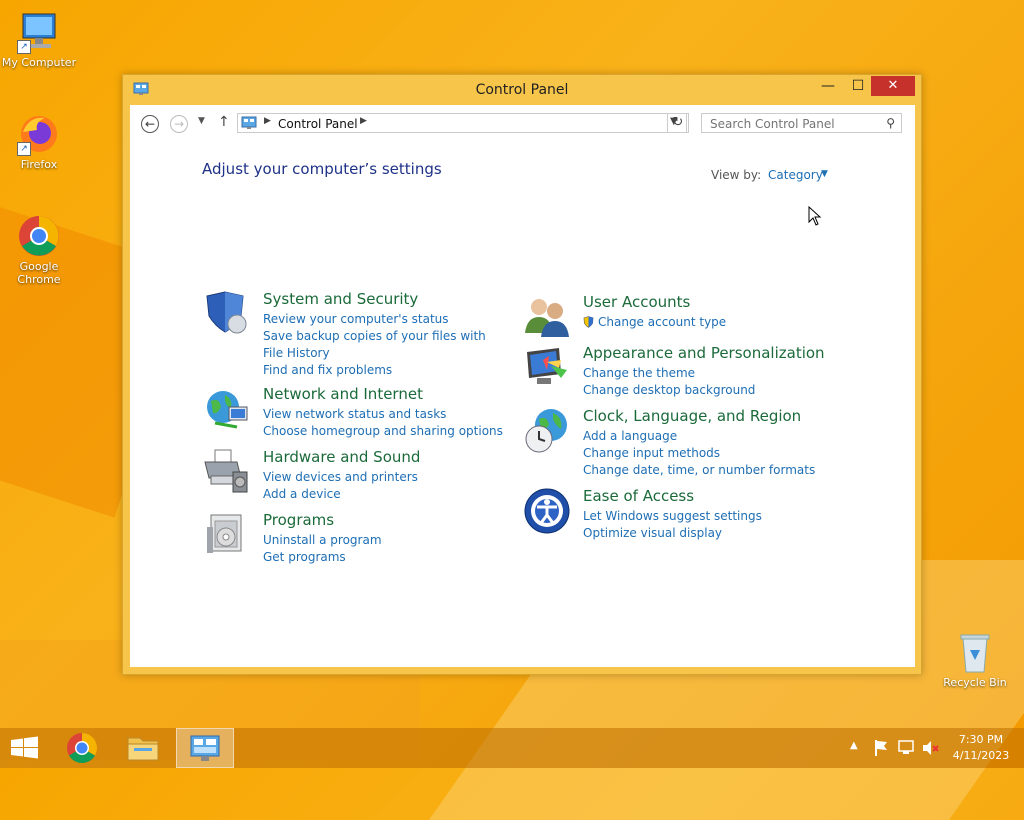  What do you see at coordinates (227, 472) in the screenshot?
I see `printer-icon` at bounding box center [227, 472].